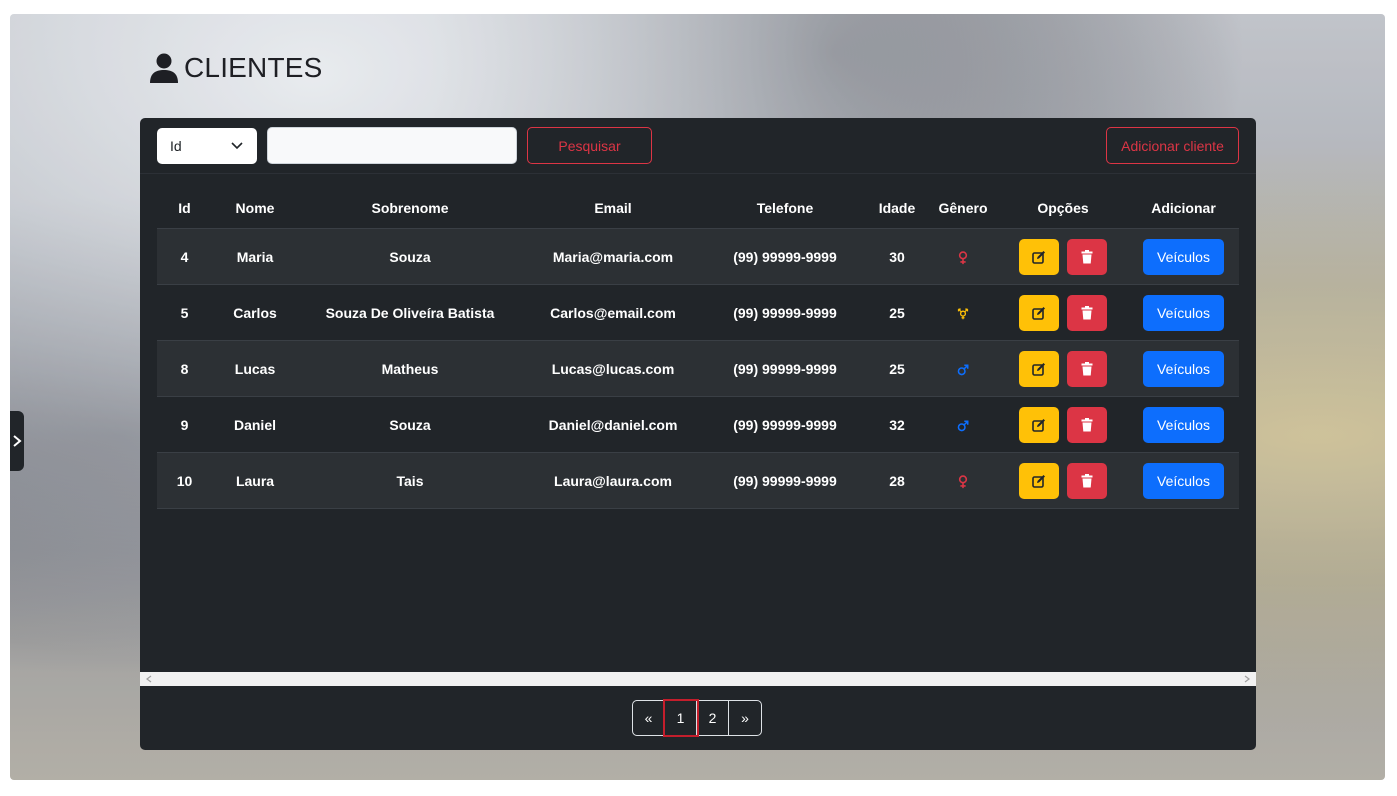 This screenshot has width=1397, height=796. I want to click on transgender-icon, so click(963, 313).